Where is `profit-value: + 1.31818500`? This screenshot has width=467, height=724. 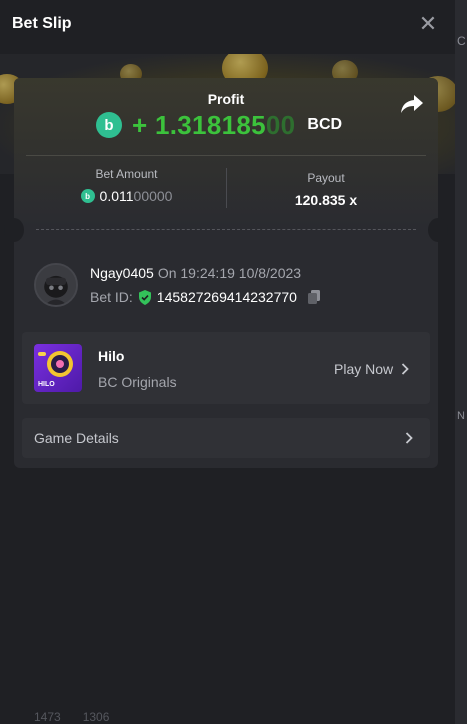
profit-value: + 1.31818500 is located at coordinates (213, 125).